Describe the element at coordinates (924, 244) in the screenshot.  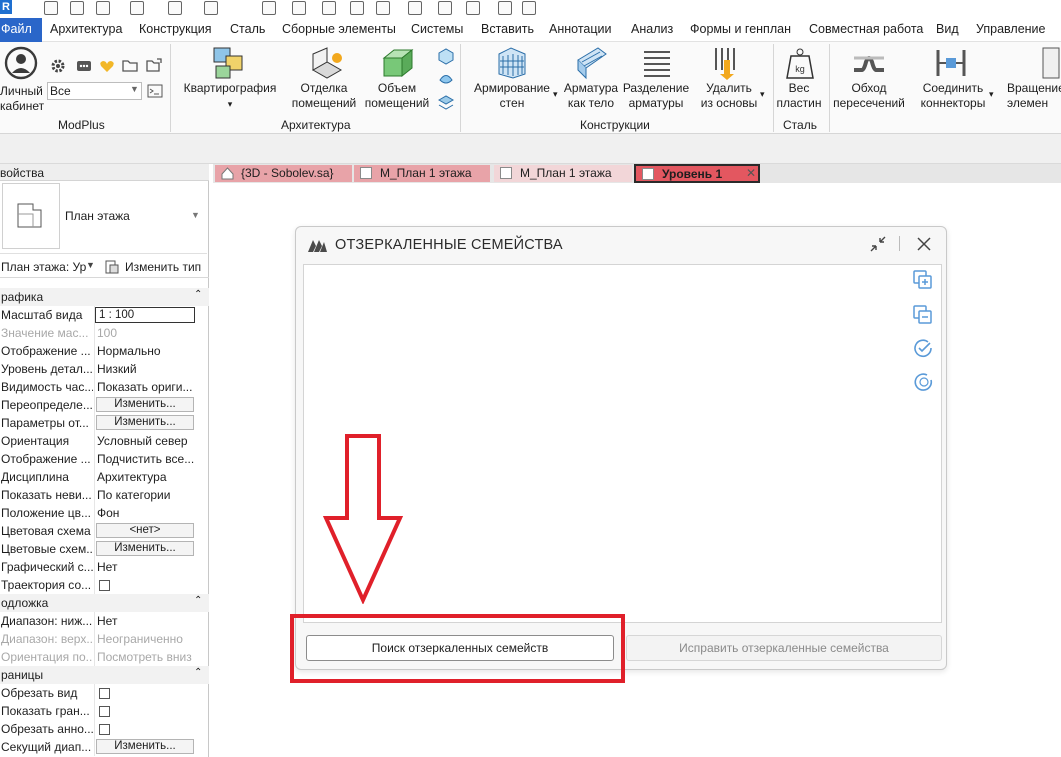
I see `close-icon` at that location.